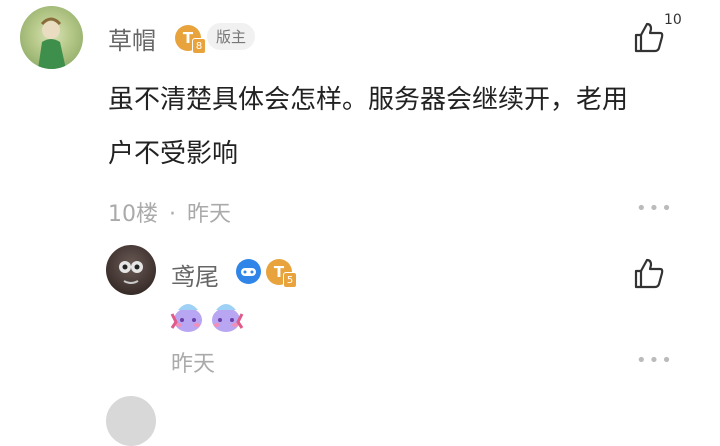 The height and width of the screenshot is (446, 720). I want to click on reply-like-button, so click(650, 273).